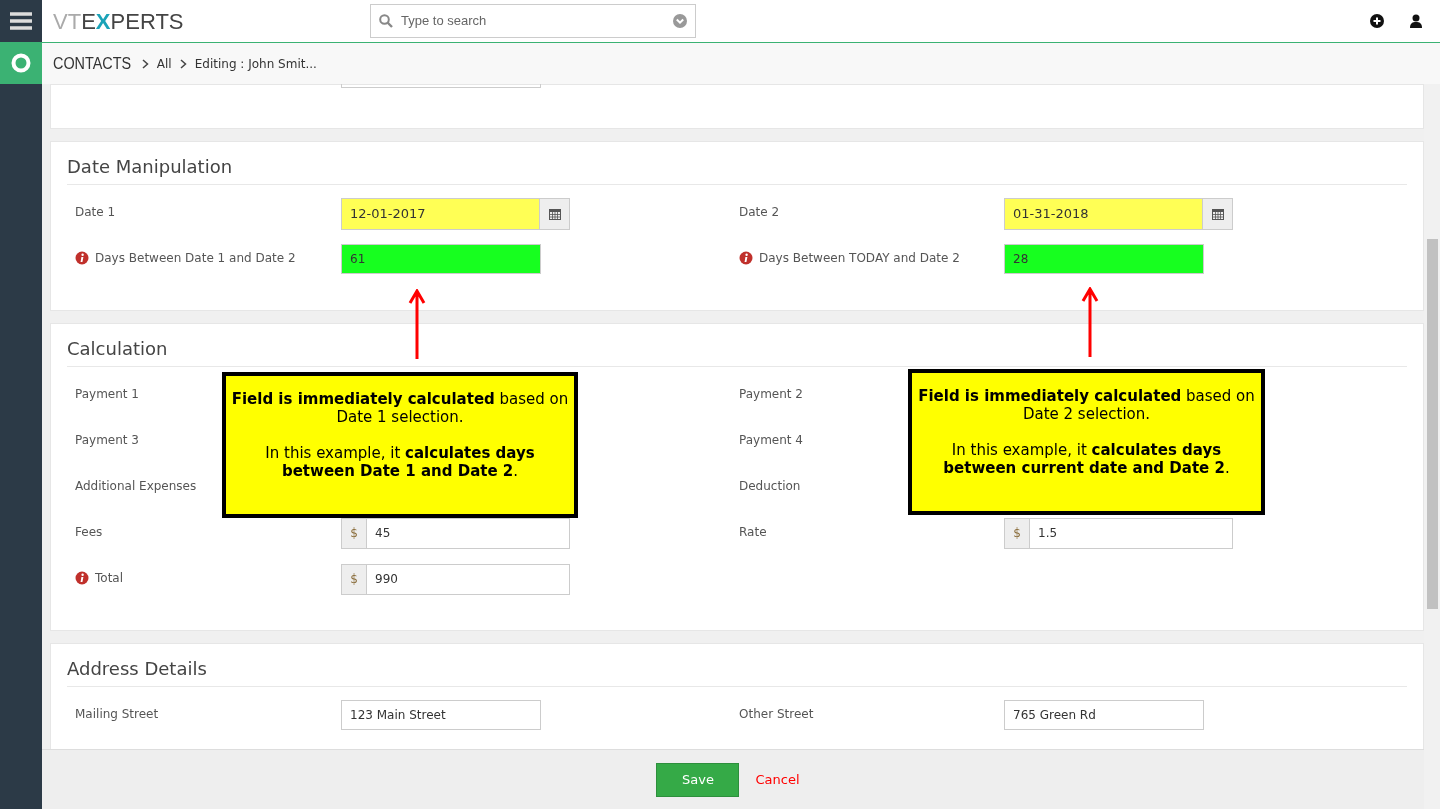 Image resolution: width=1440 pixels, height=809 pixels. I want to click on field-label: Additional Expenses, so click(136, 486).